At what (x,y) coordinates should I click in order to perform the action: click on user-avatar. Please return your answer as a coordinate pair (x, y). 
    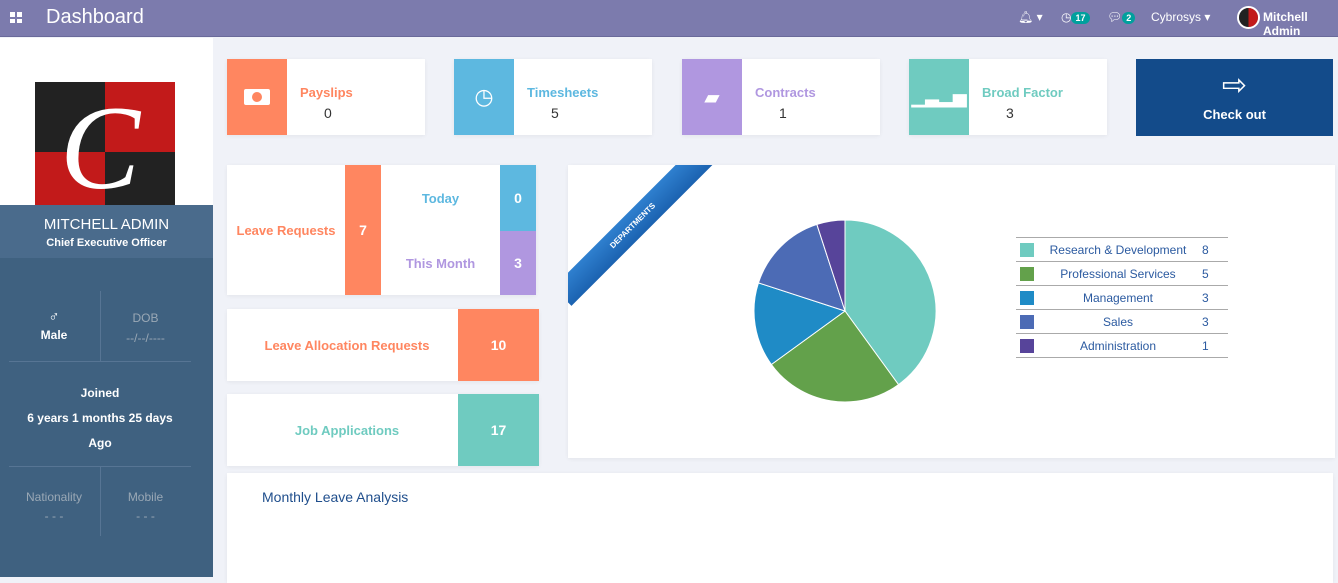
    Looking at the image, I should click on (1248, 17).